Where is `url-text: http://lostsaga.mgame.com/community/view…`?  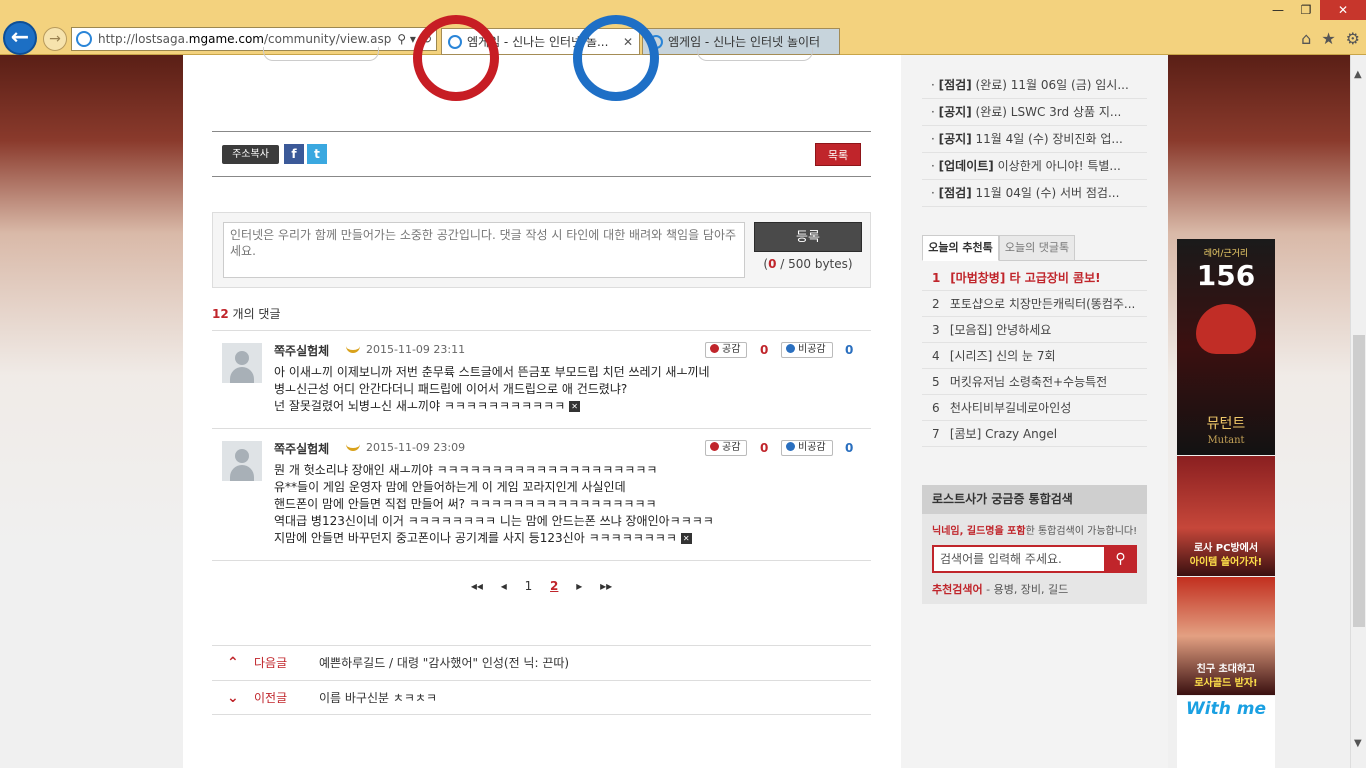 url-text: http://lostsaga.mgame.com/community/view… is located at coordinates (244, 39).